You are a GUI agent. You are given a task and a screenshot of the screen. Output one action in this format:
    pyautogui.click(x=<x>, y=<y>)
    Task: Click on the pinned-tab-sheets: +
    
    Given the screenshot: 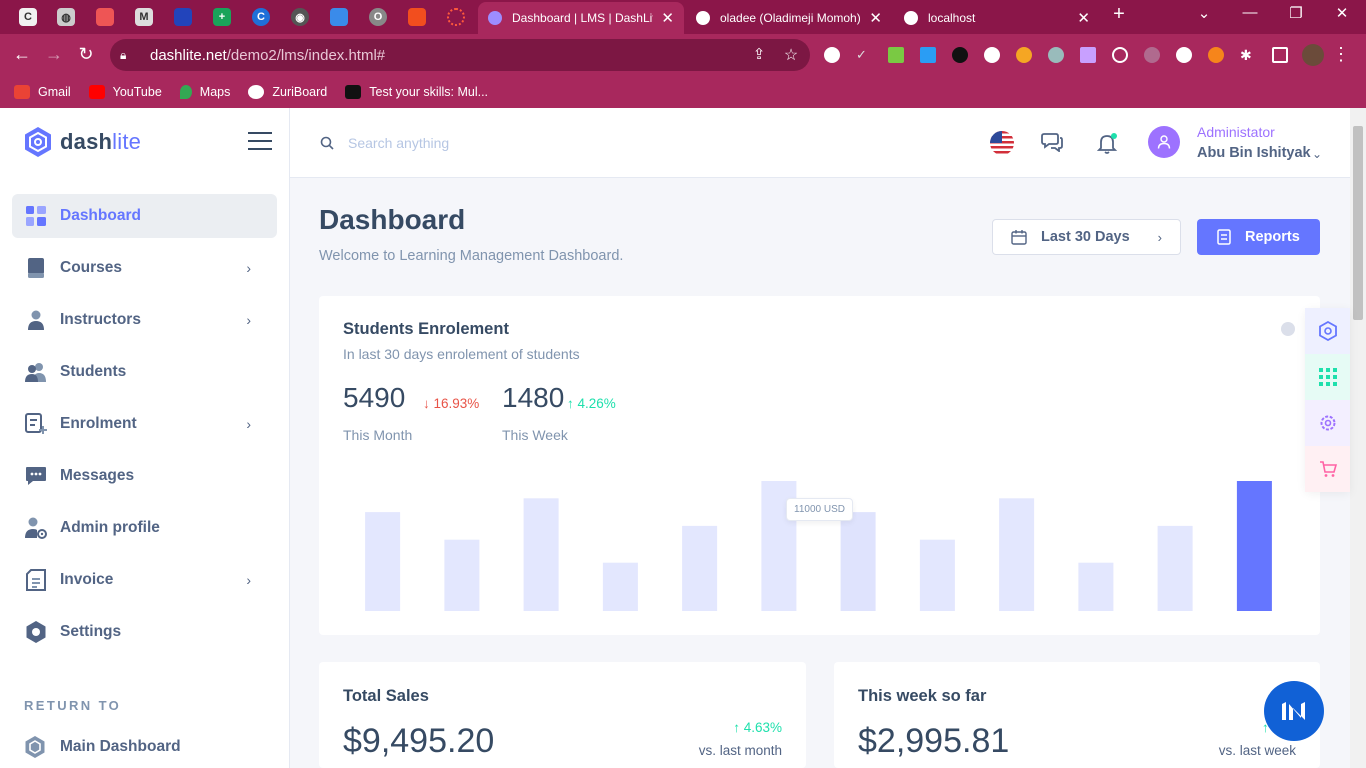 What is the action you would take?
    pyautogui.click(x=222, y=17)
    